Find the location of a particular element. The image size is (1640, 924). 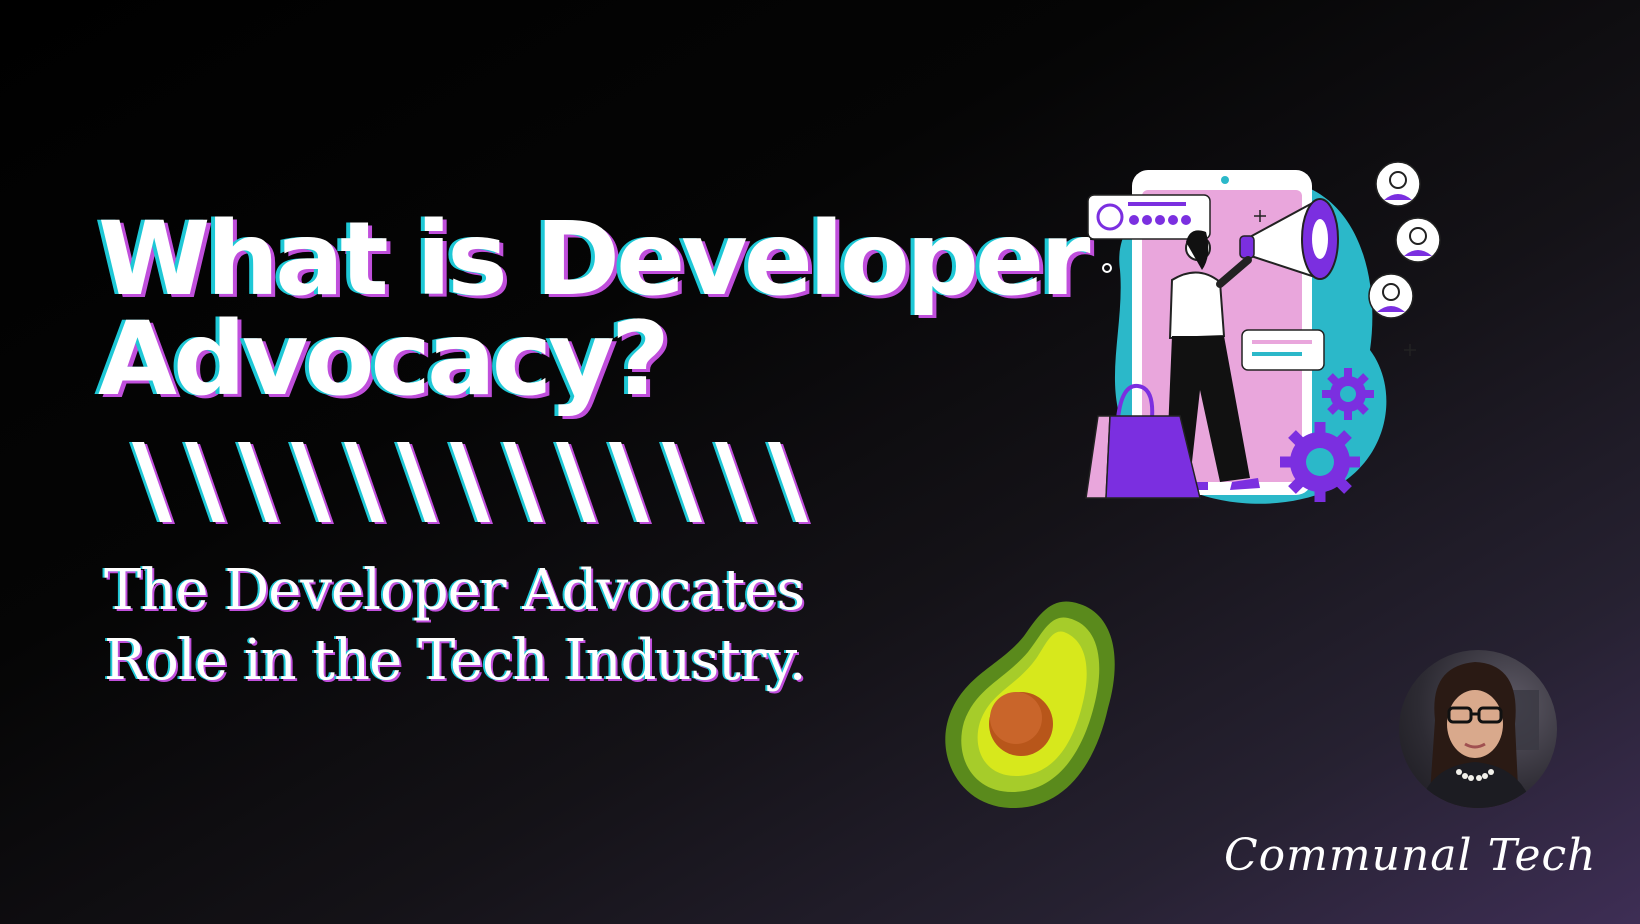

title-line-1: What is Developer is located at coordinates (594, 259).